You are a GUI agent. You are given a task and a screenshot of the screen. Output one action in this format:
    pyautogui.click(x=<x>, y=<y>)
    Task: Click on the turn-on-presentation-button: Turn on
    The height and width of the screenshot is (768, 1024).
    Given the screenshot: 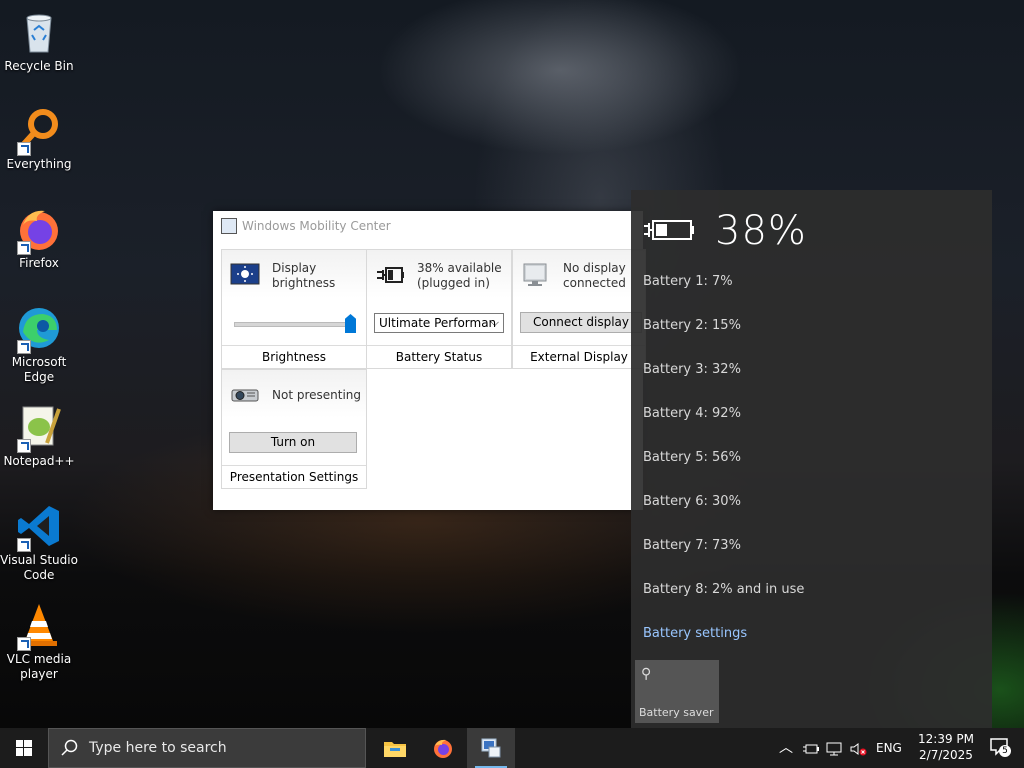 What is the action you would take?
    pyautogui.click(x=293, y=442)
    